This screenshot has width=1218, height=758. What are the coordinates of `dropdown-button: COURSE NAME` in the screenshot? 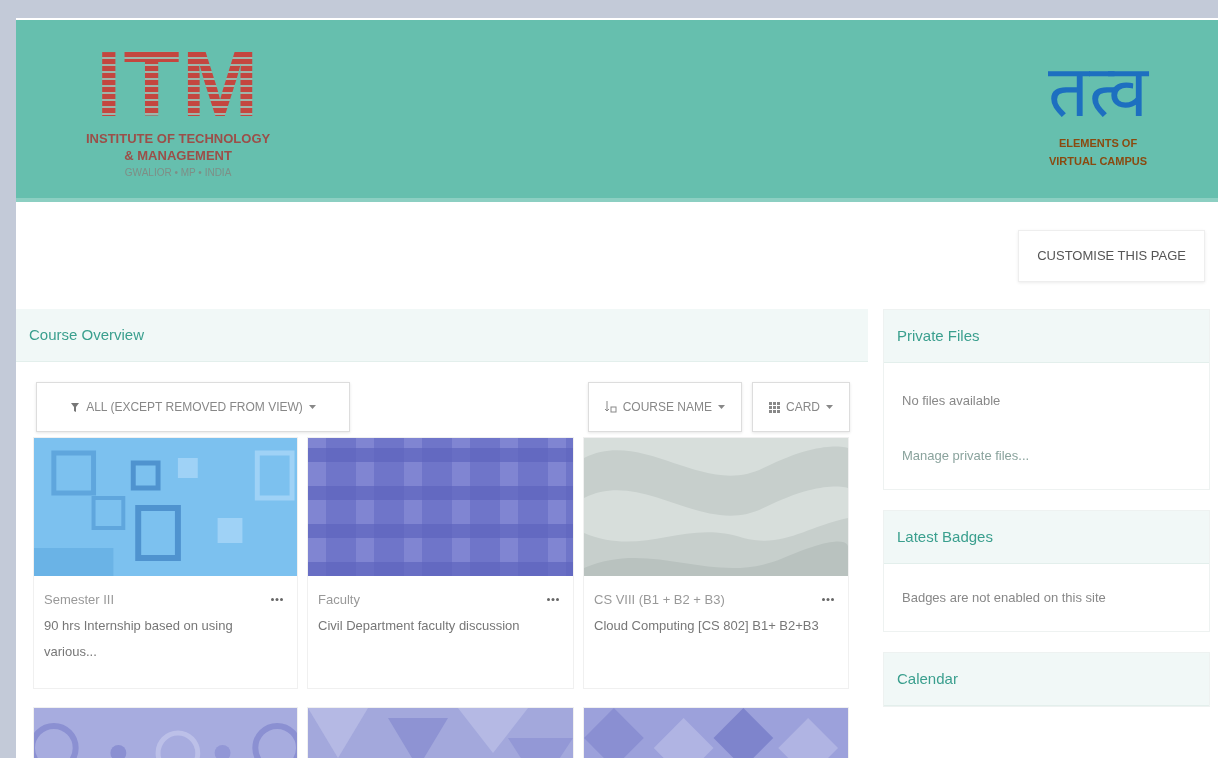 It's located at (664, 407).